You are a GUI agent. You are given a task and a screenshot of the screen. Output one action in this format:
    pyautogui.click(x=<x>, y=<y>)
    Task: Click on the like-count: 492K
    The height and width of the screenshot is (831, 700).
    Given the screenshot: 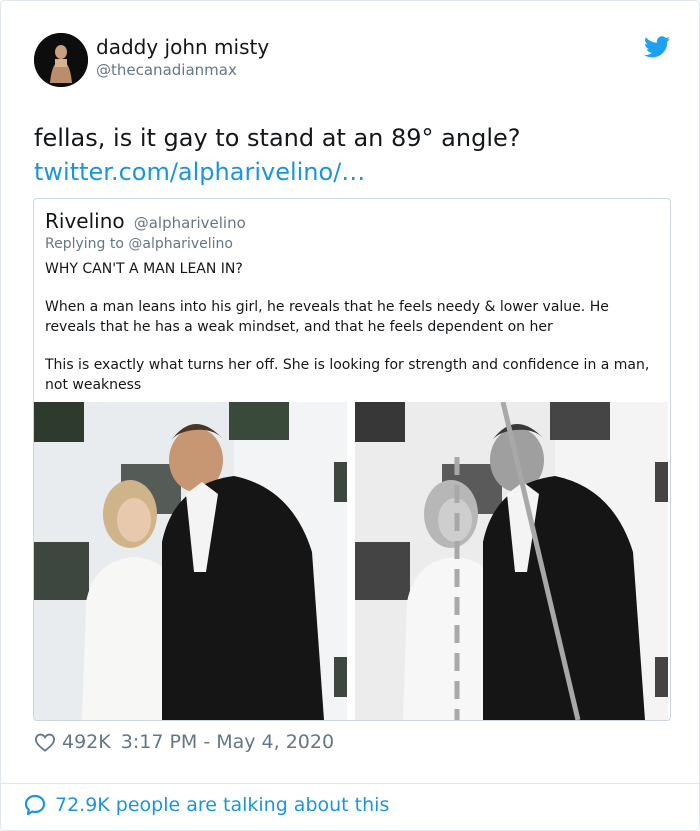 What is the action you would take?
    pyautogui.click(x=86, y=742)
    